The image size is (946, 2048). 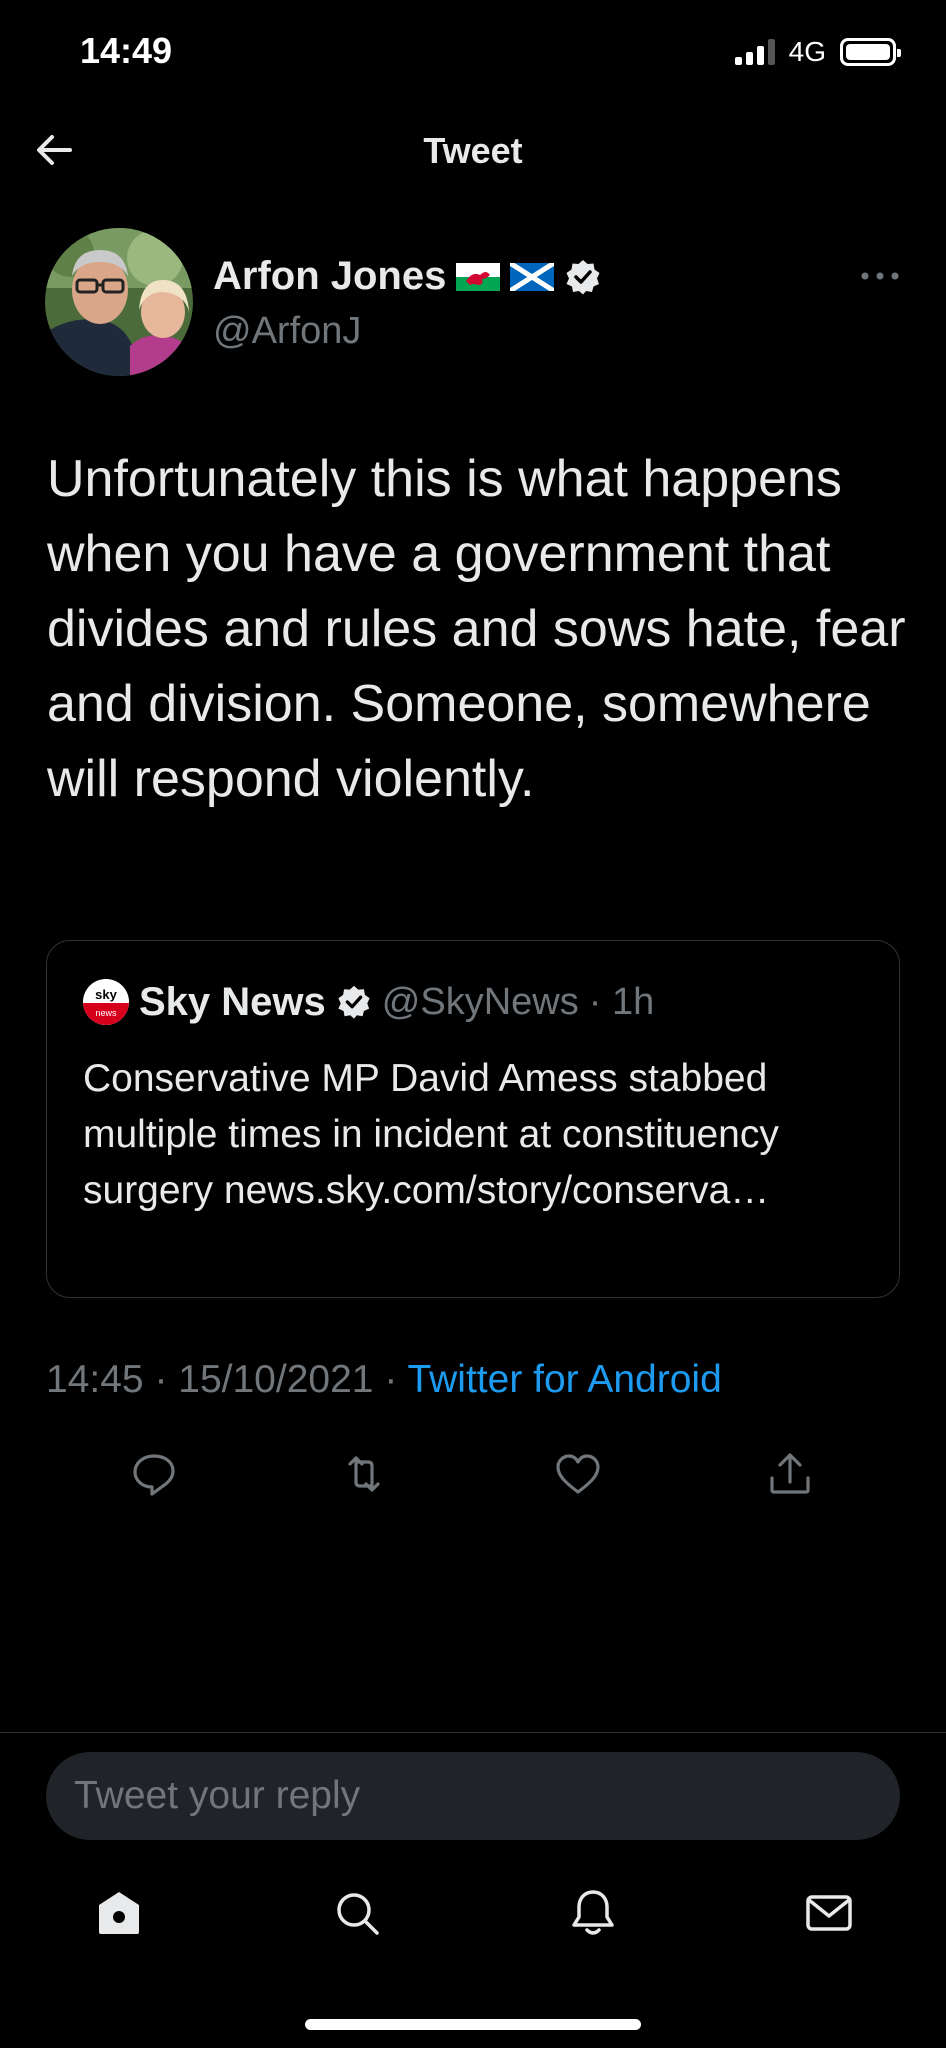 I want to click on quoted-tweet-header: sky news Sky News @SkyNews · 1h, so click(x=368, y=1002).